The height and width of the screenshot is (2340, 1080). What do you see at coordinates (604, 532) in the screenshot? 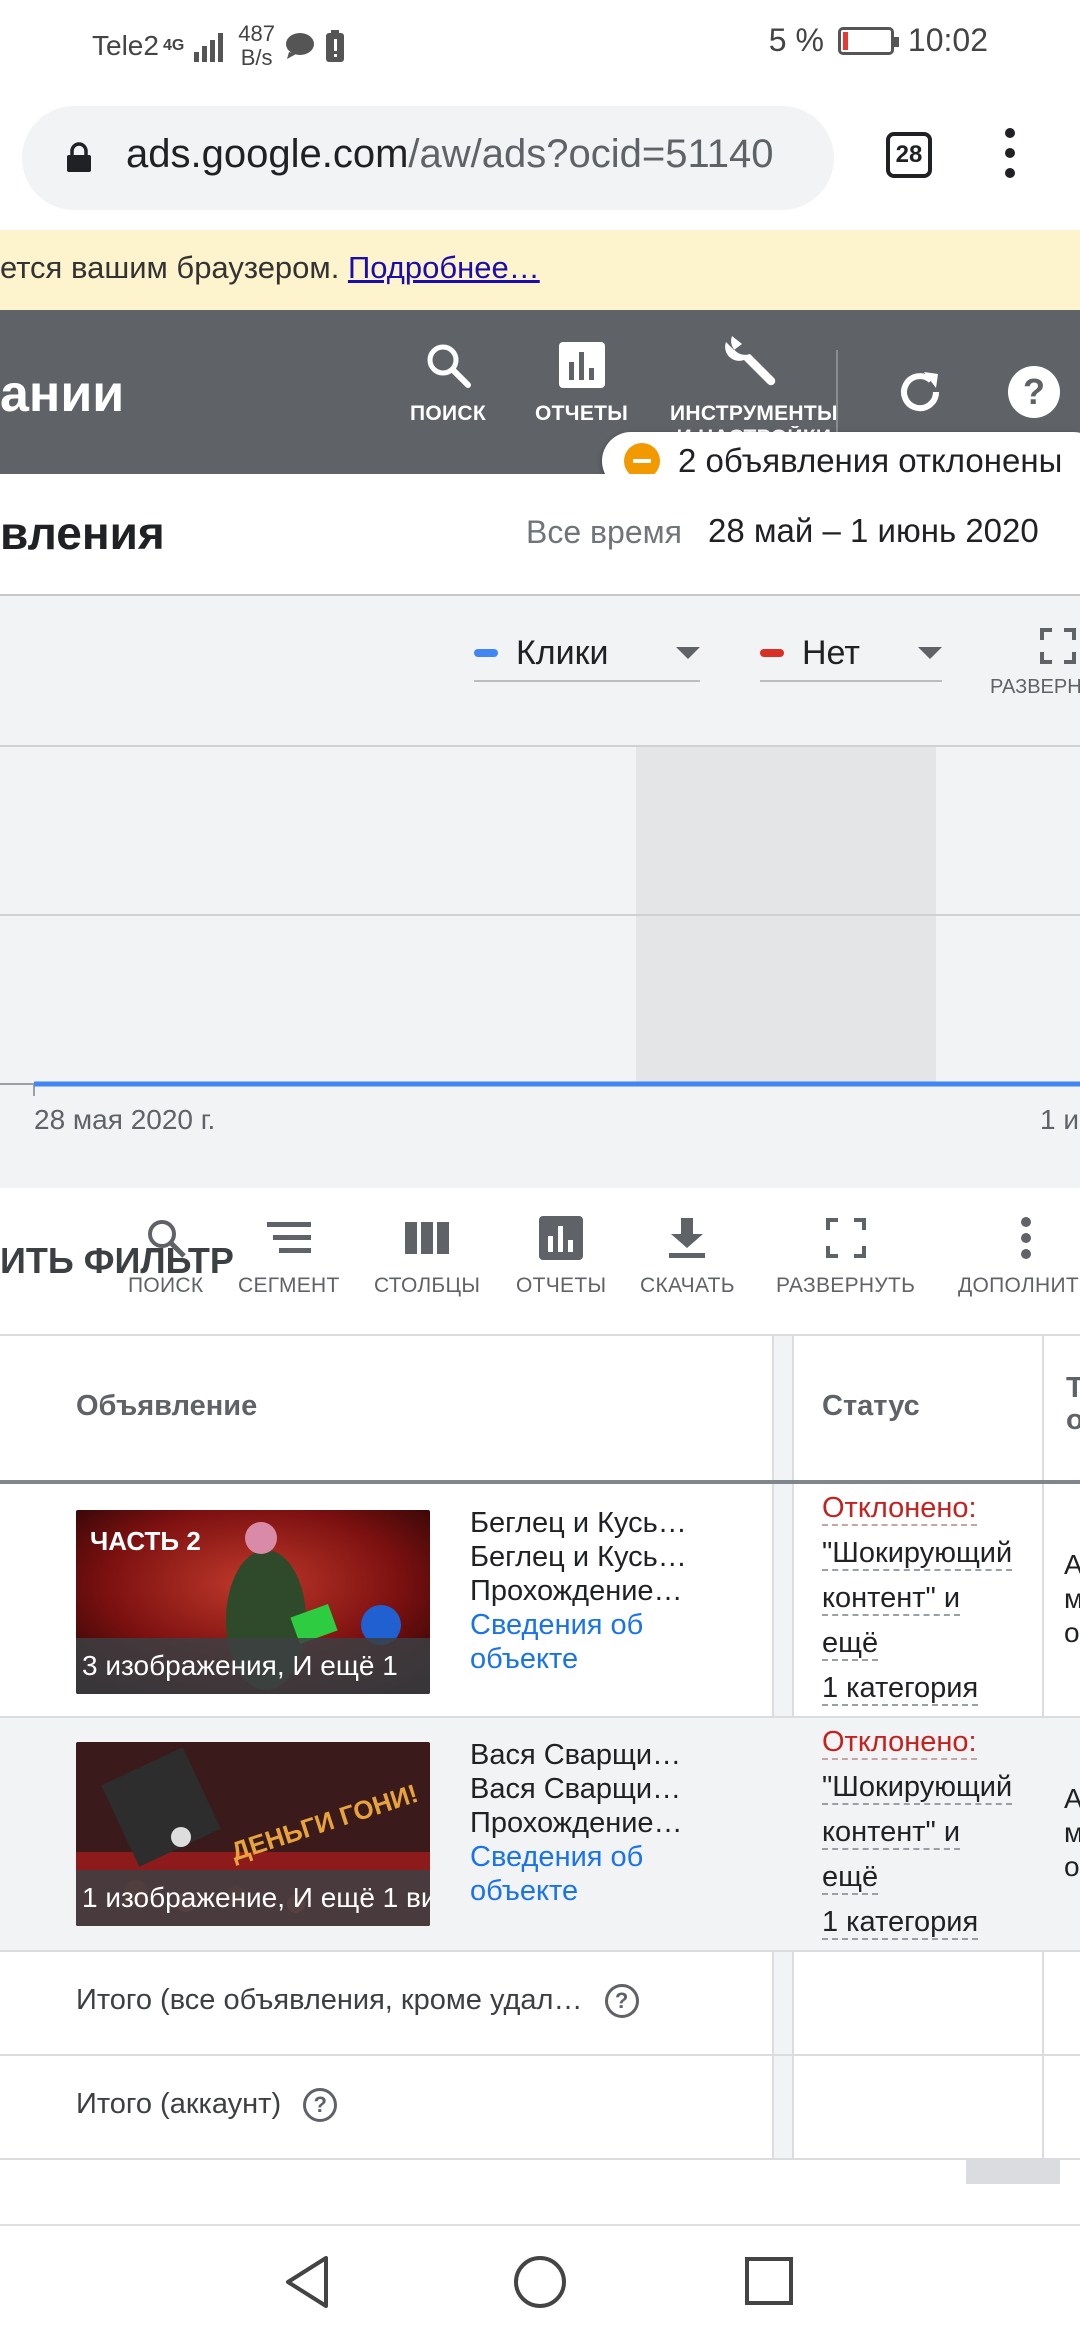
I see `date-range-label: Все время` at bounding box center [604, 532].